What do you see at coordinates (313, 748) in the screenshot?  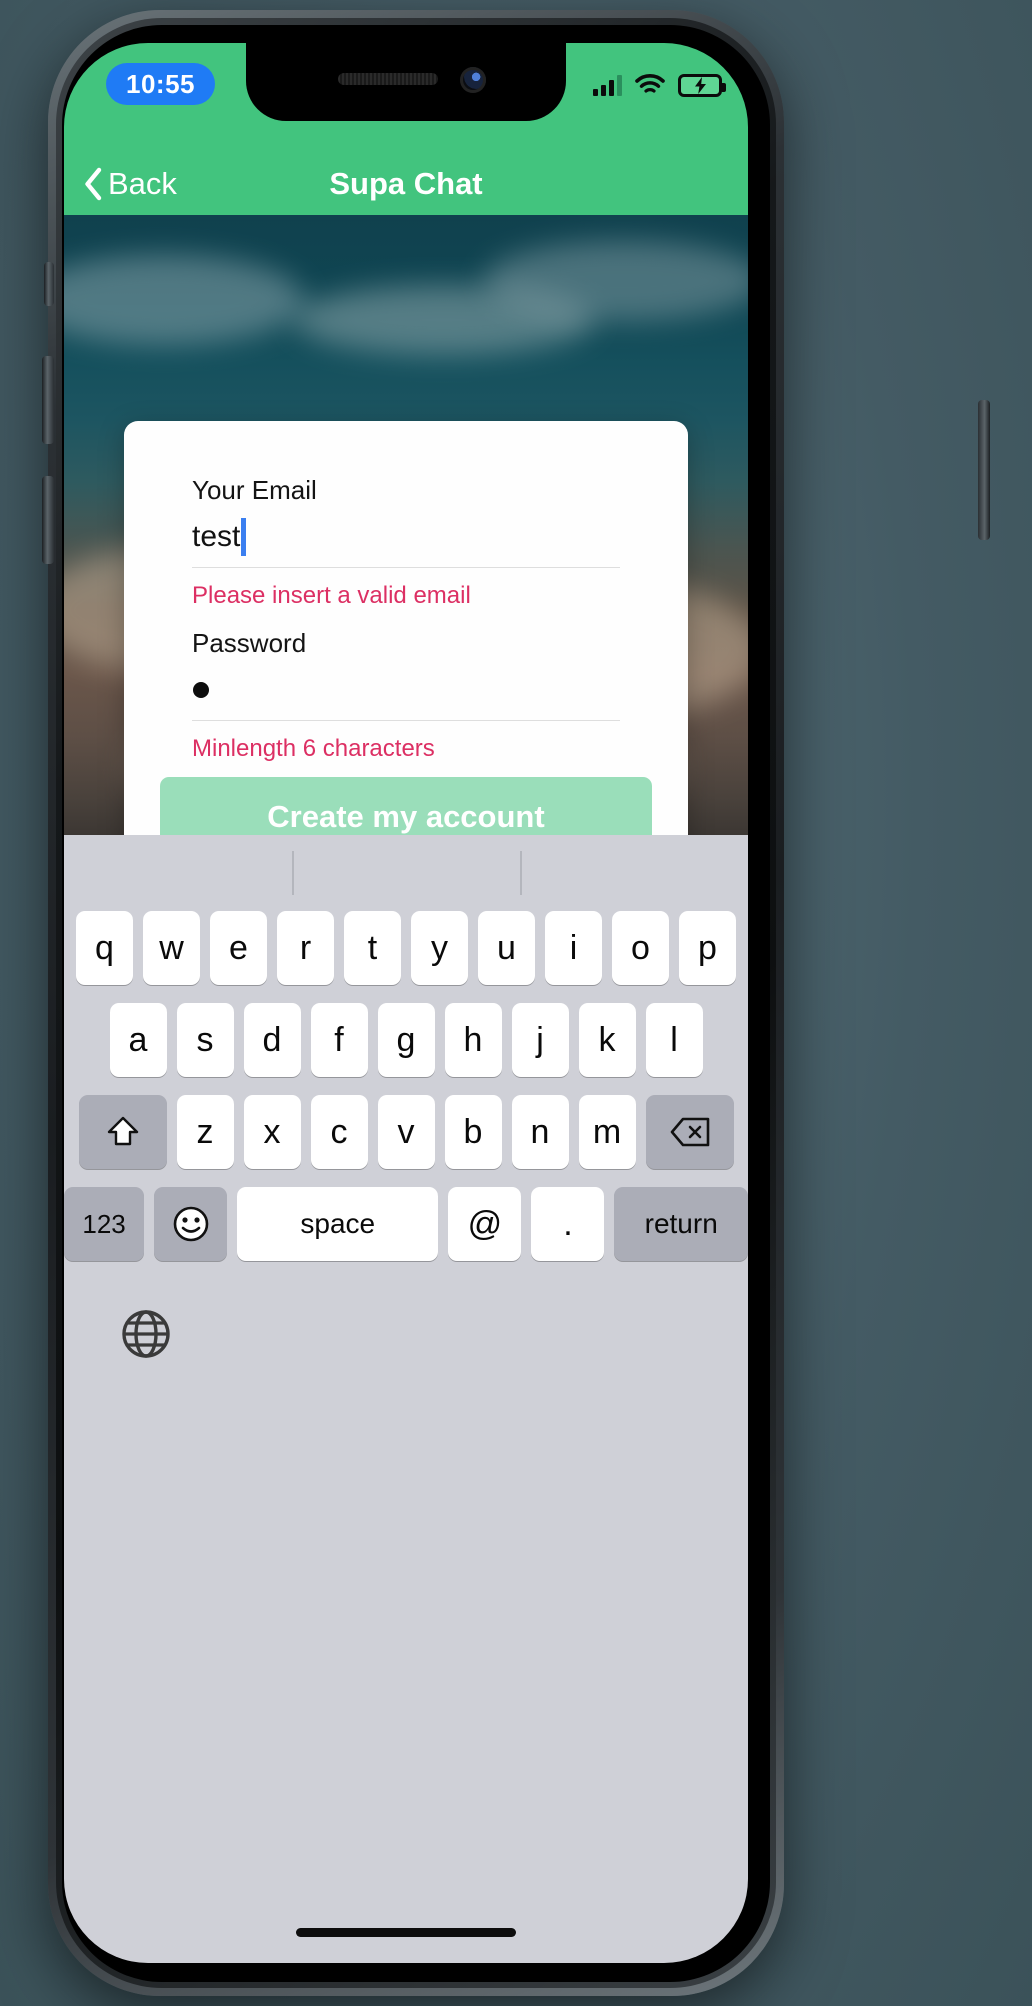 I see `password-error-message: Minlength 6 characters` at bounding box center [313, 748].